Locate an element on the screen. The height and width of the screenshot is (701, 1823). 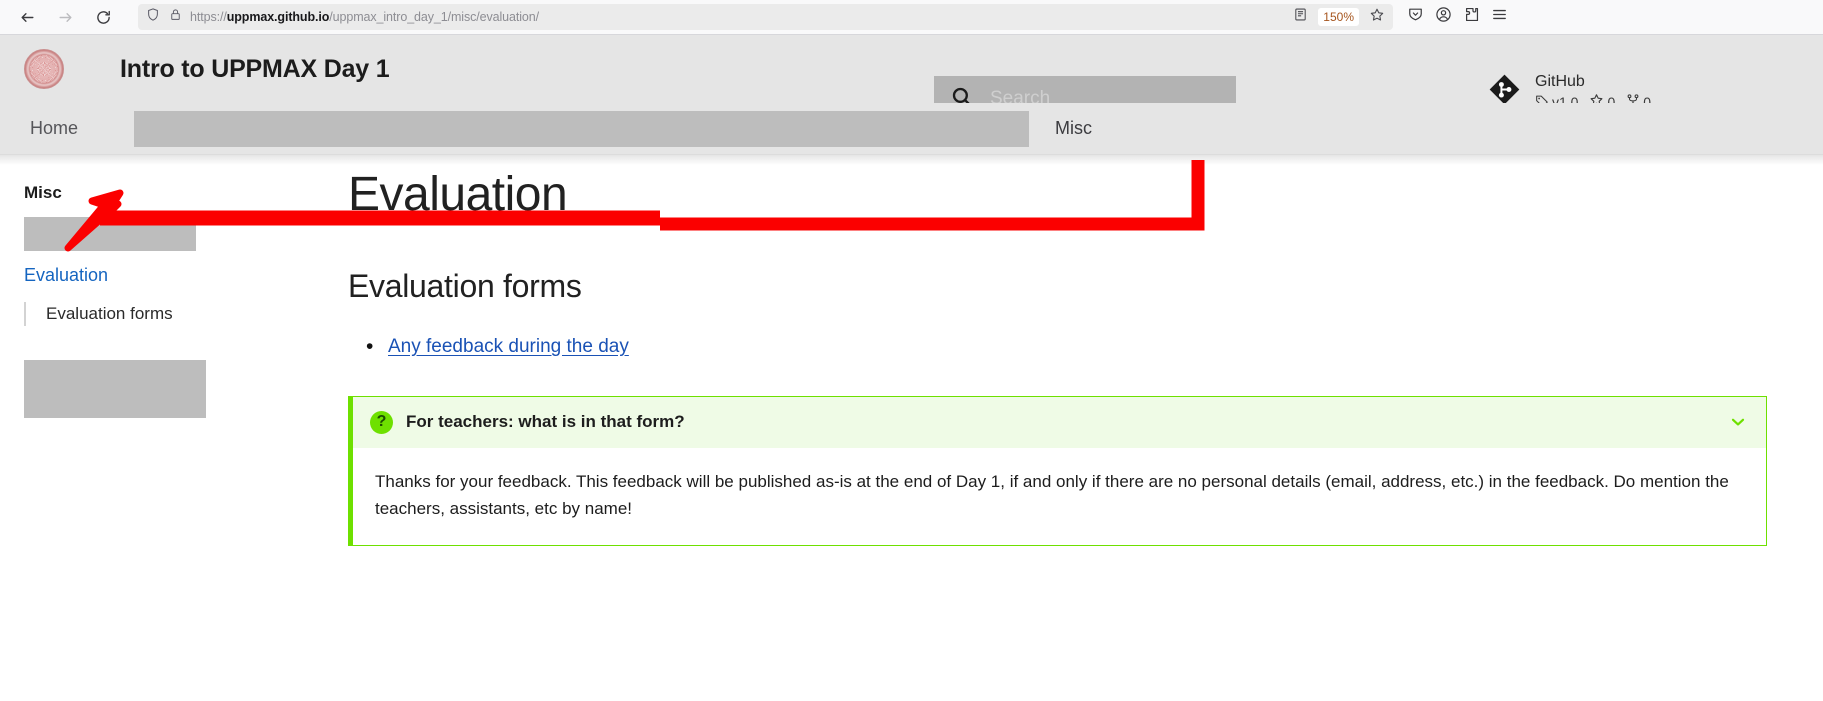
content-heading-2: Evaluation forms is located at coordinates (465, 286).